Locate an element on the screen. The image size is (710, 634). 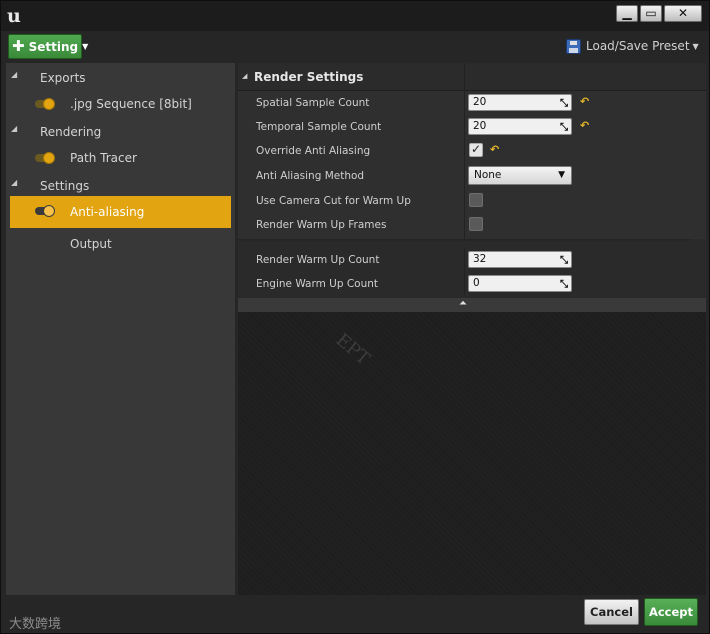
property-render-warm-up-count: Render Warm Up Count 32 ⤡ is located at coordinates (472, 260).